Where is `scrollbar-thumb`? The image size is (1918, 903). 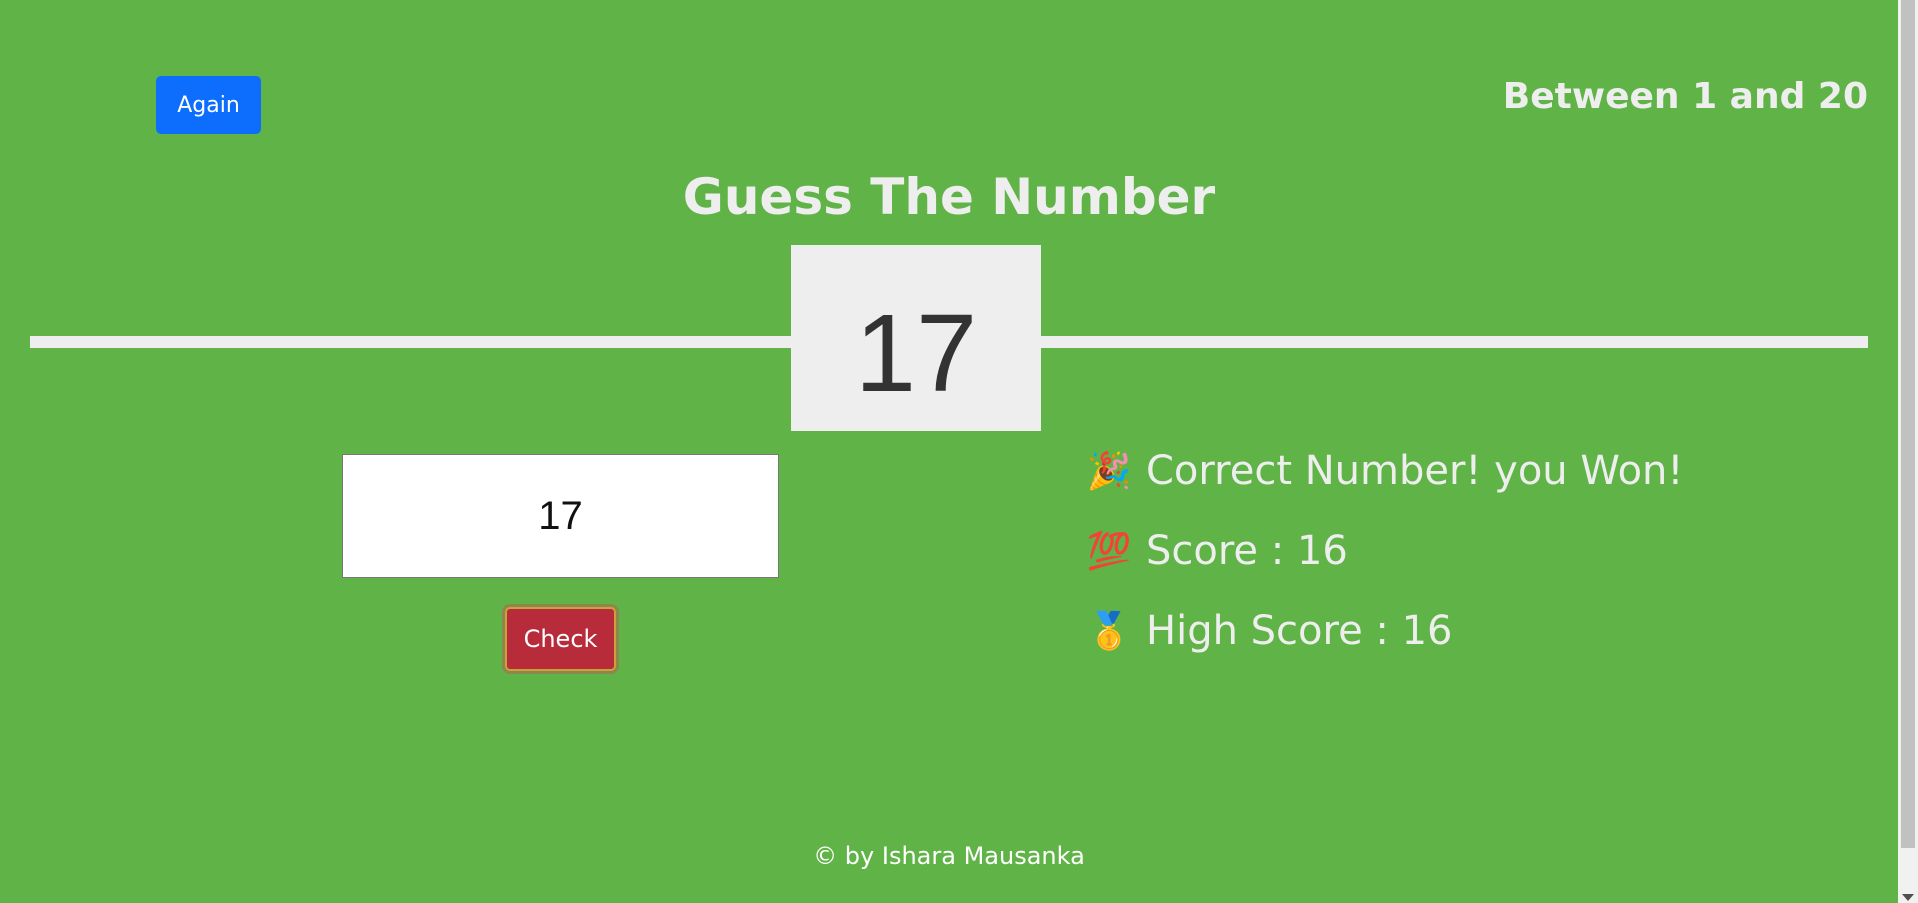
scrollbar-thumb is located at coordinates (1908, 424).